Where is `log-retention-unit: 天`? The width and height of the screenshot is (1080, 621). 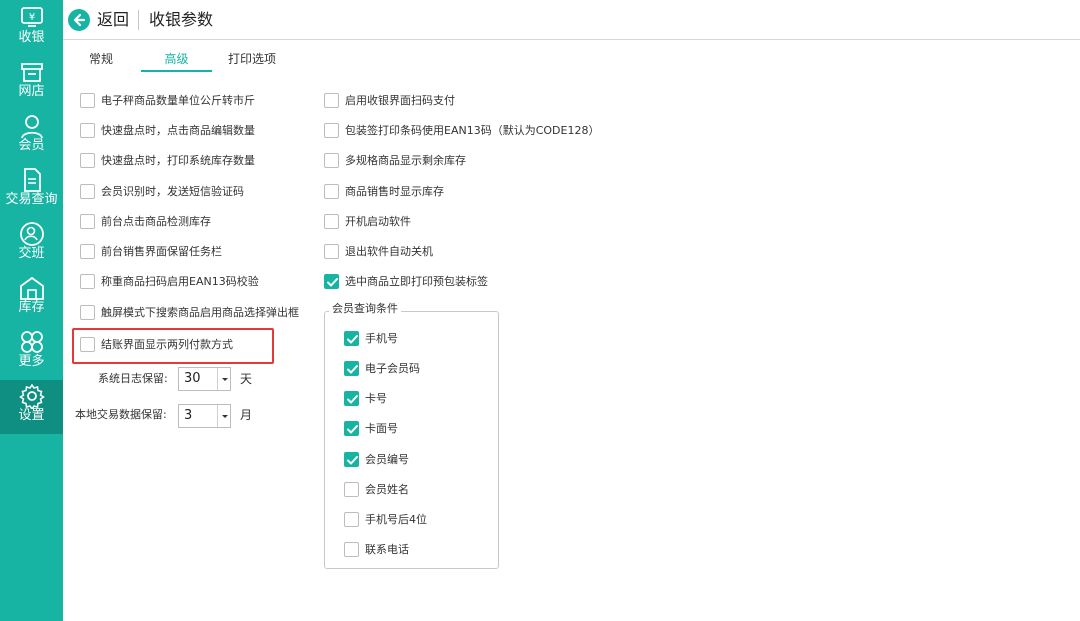
log-retention-unit: 天 is located at coordinates (246, 379).